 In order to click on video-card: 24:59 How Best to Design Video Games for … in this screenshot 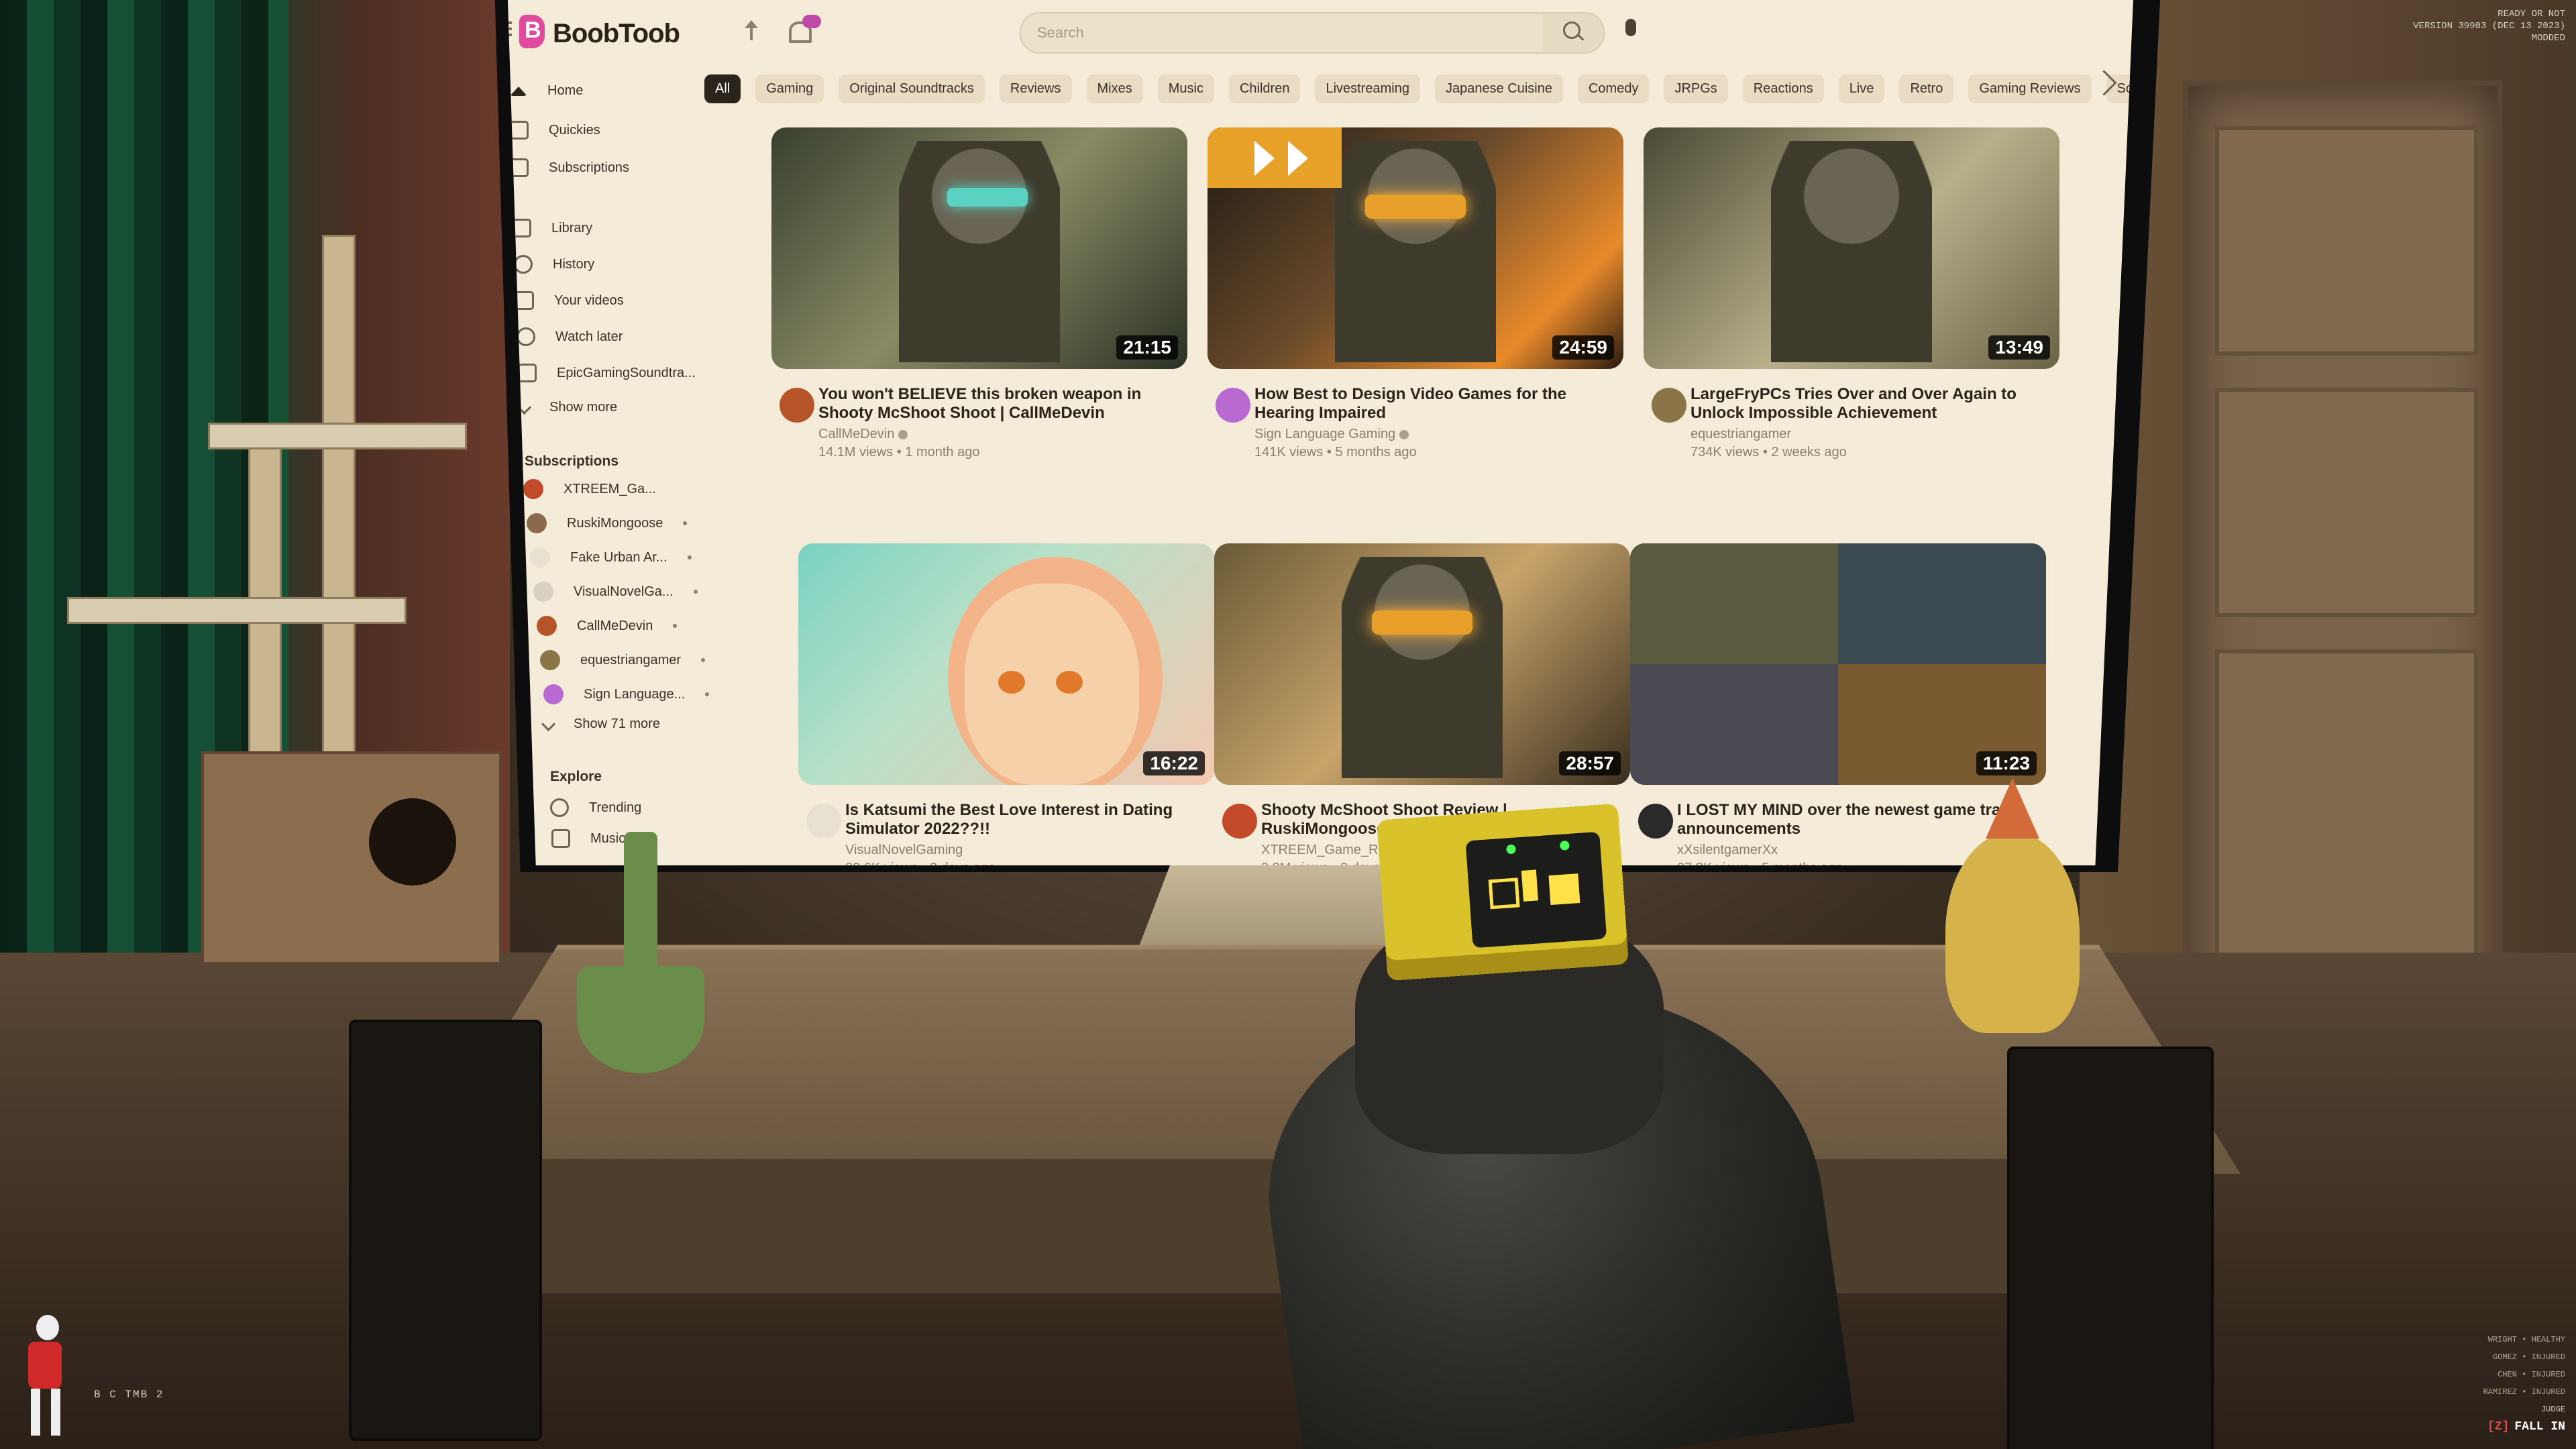, I will do `click(1415, 293)`.